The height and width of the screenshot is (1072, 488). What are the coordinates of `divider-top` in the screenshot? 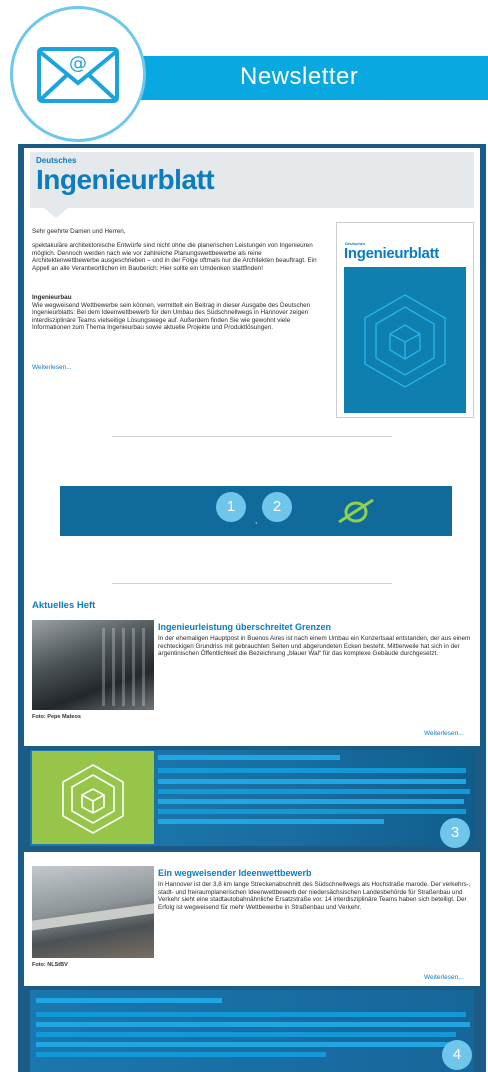 It's located at (252, 436).